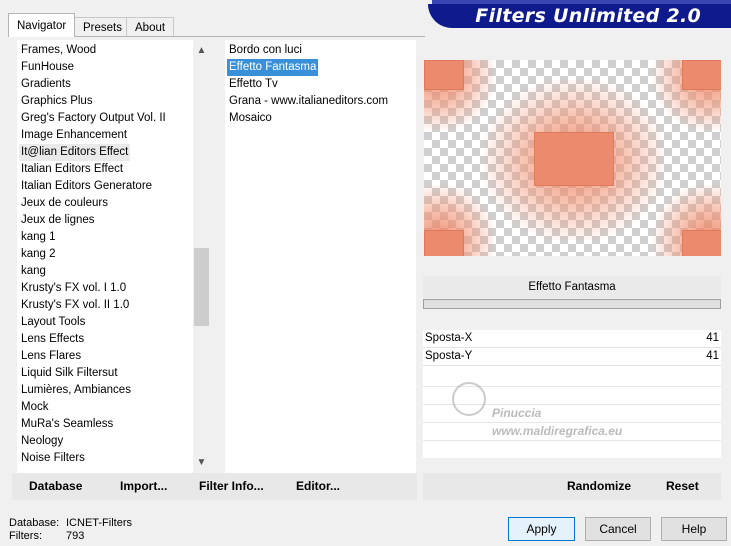 The image size is (731, 546). I want to click on category-item: Noise Filters, so click(53, 458).